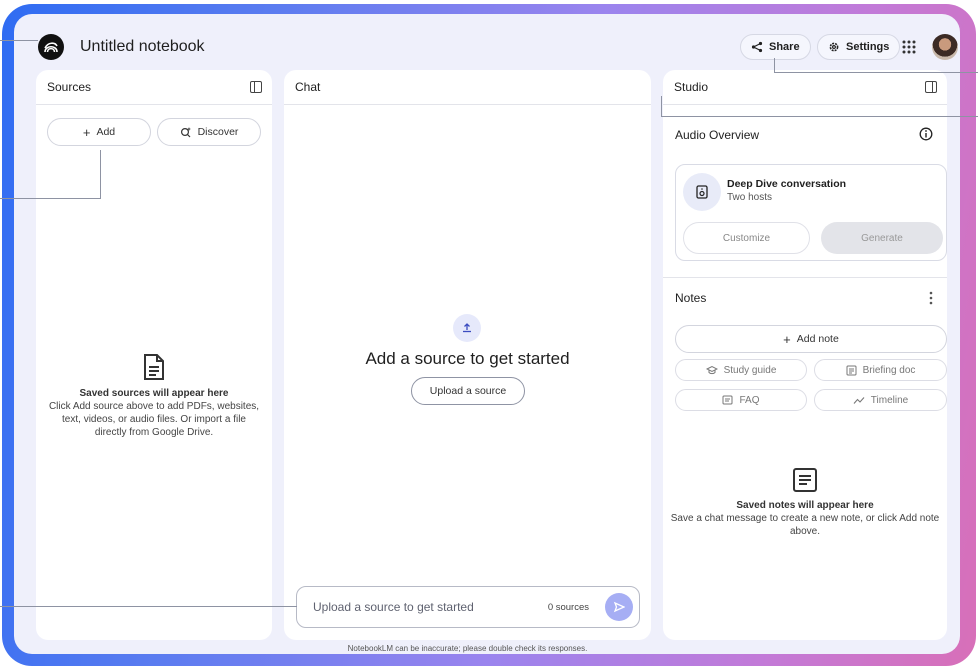  I want to click on callout-line-logo, so click(19, 41).